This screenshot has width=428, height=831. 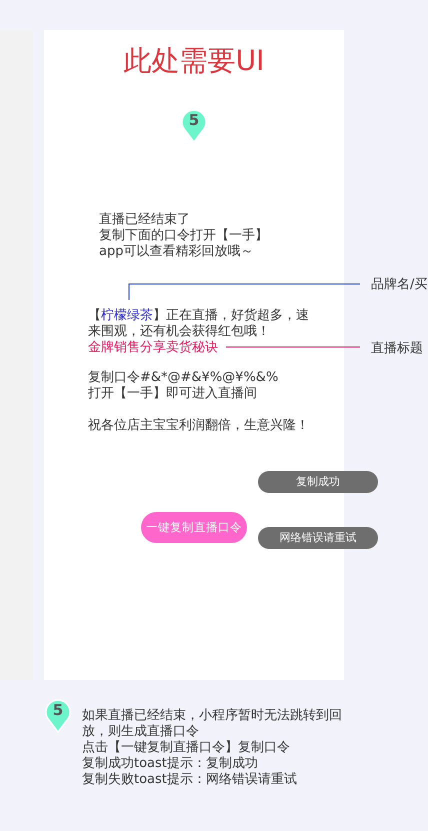 I want to click on page-title: 此处需要UI, so click(x=194, y=61).